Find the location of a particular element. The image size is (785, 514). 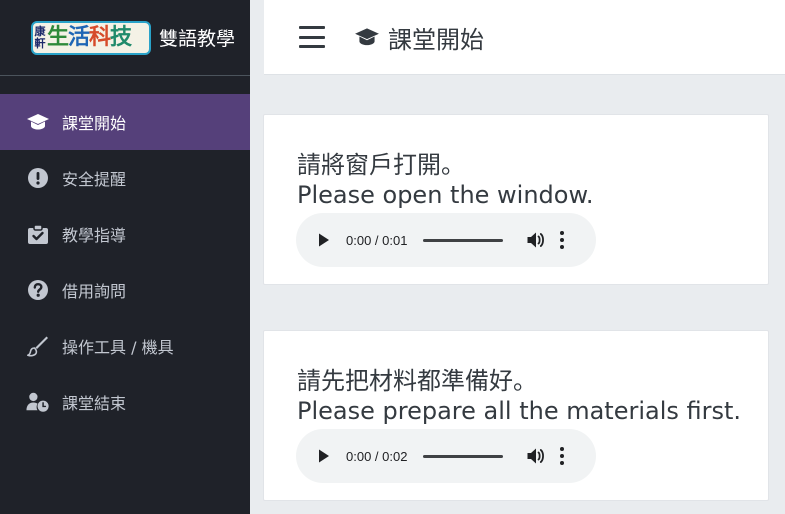

logo-char: 科 is located at coordinates (100, 37).